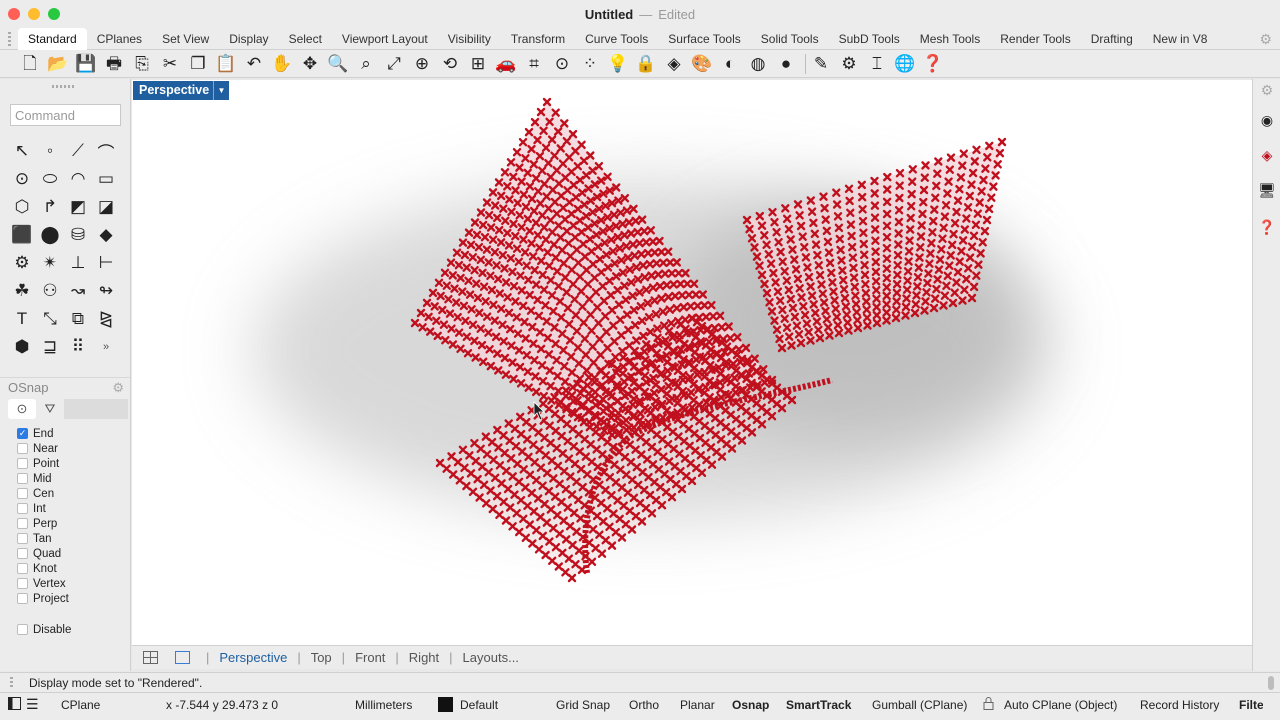 The width and height of the screenshot is (1280, 720). I want to click on sidebar-toggle-icon, so click(14, 705).